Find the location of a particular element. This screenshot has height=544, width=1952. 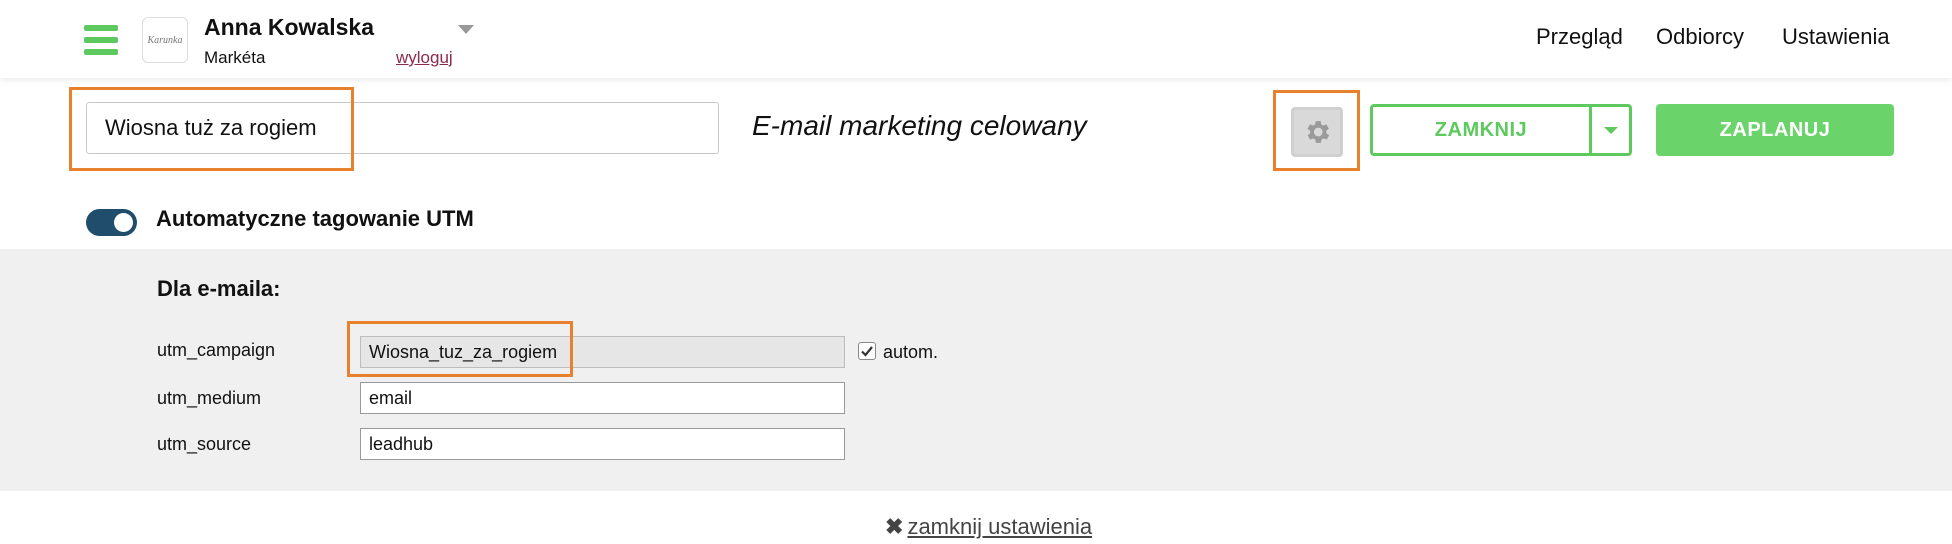

utm-source-input is located at coordinates (602, 444).